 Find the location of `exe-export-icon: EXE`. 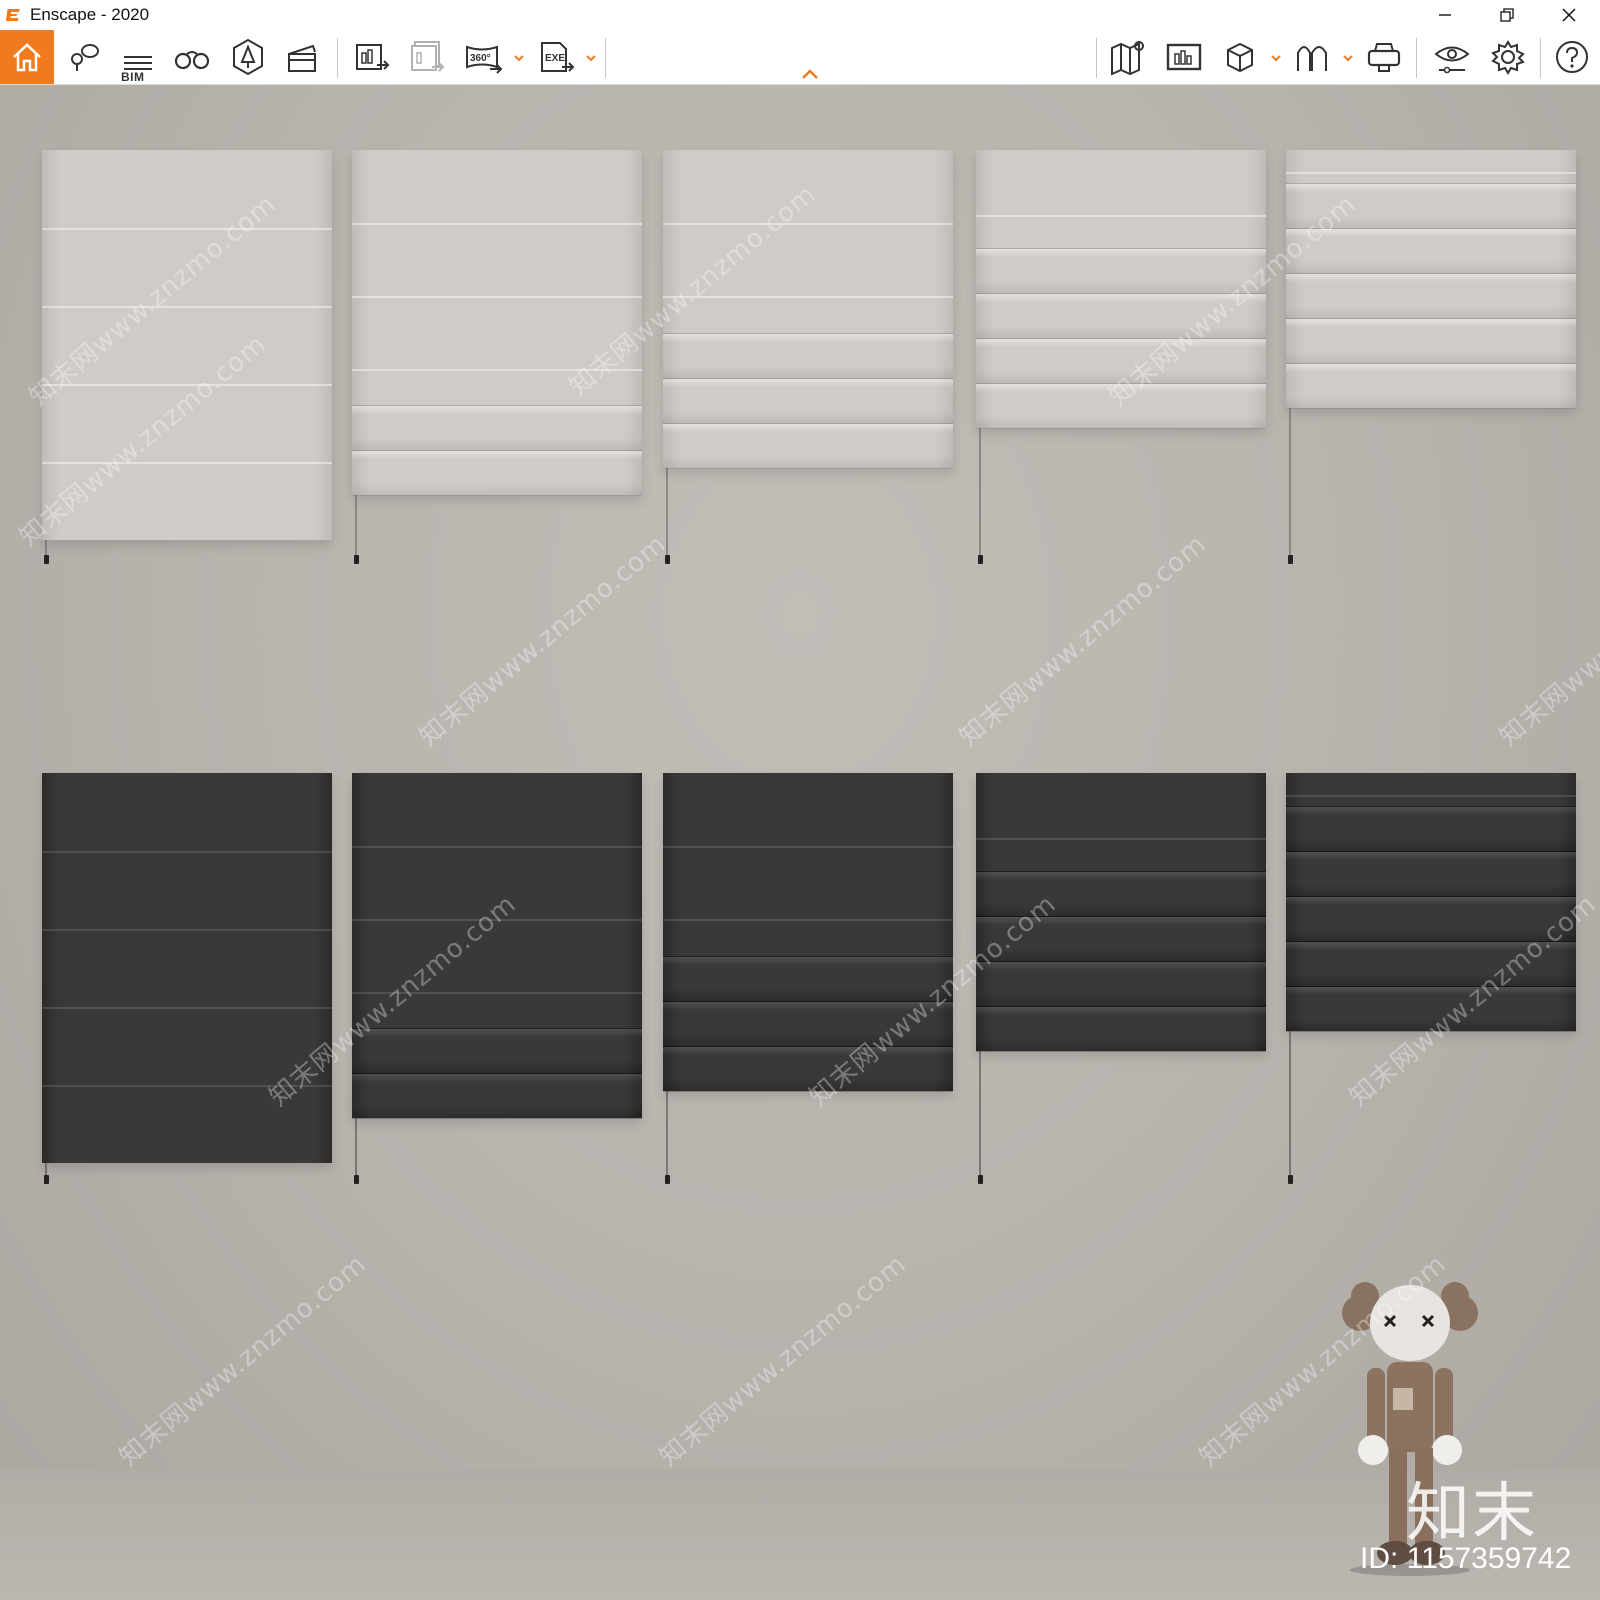

exe-export-icon: EXE is located at coordinates (558, 57).